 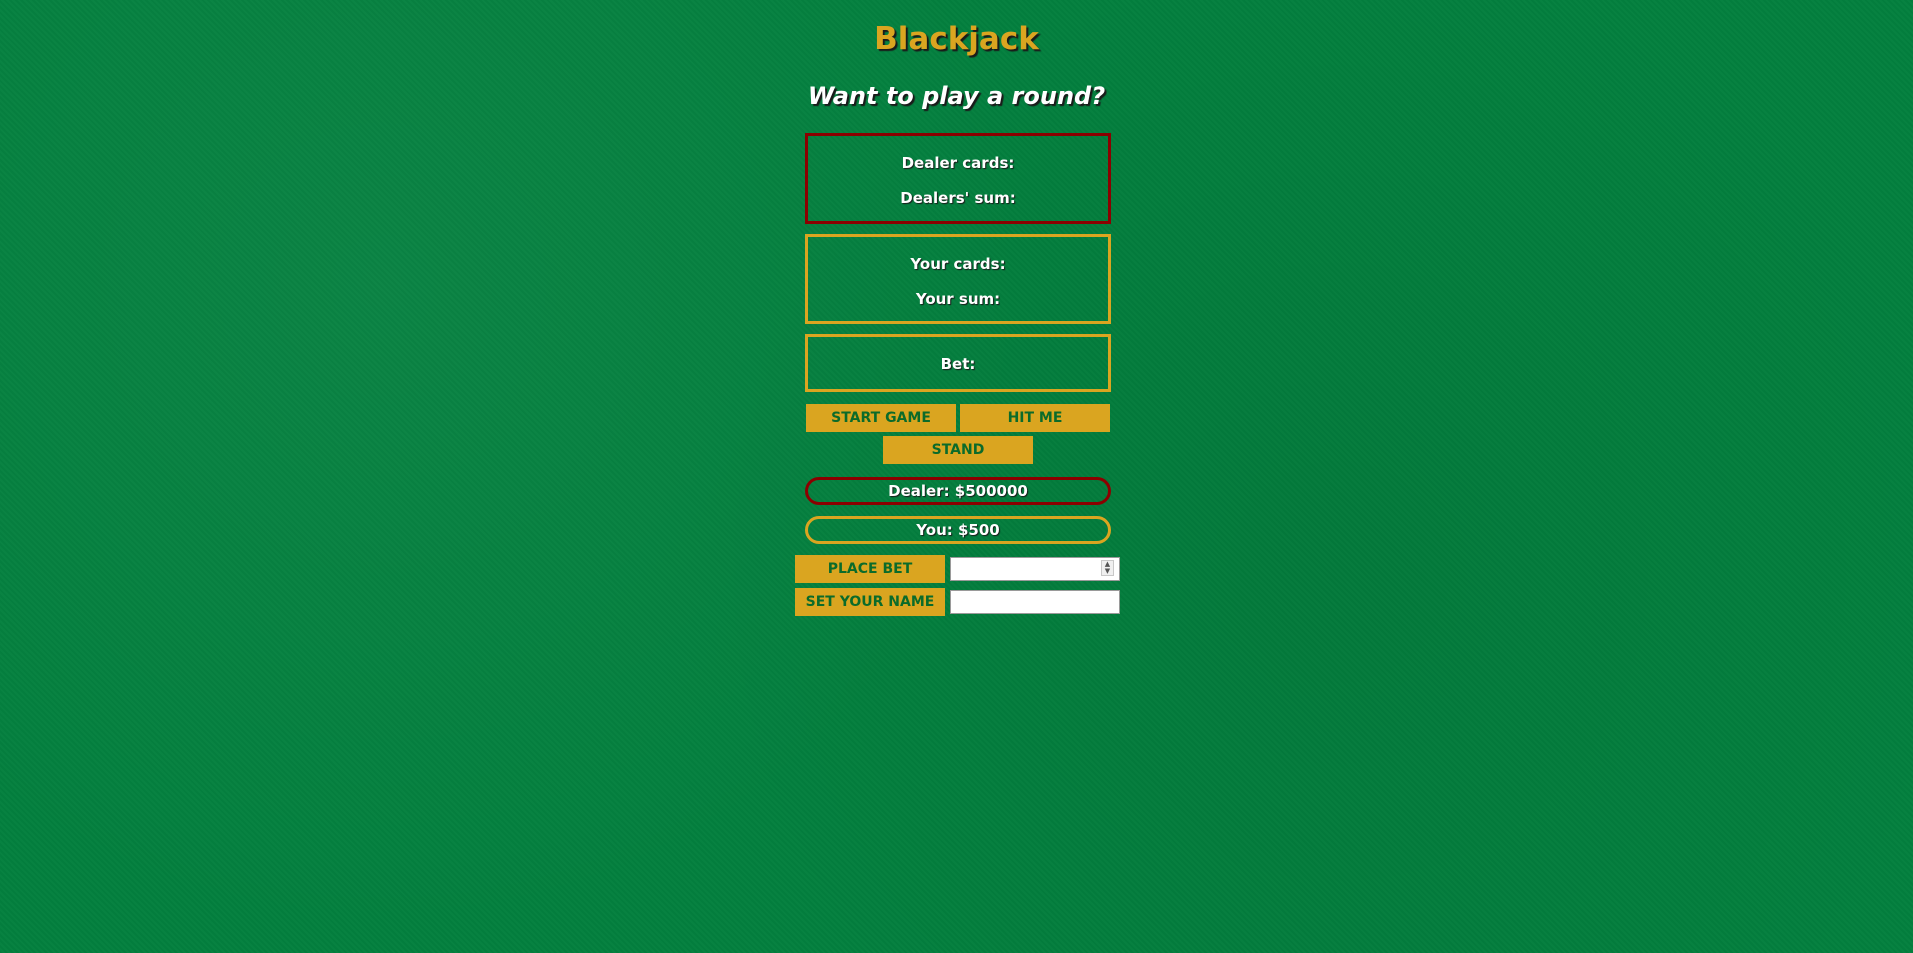 I want to click on player-bank-badge: You: $500, so click(x=958, y=530).